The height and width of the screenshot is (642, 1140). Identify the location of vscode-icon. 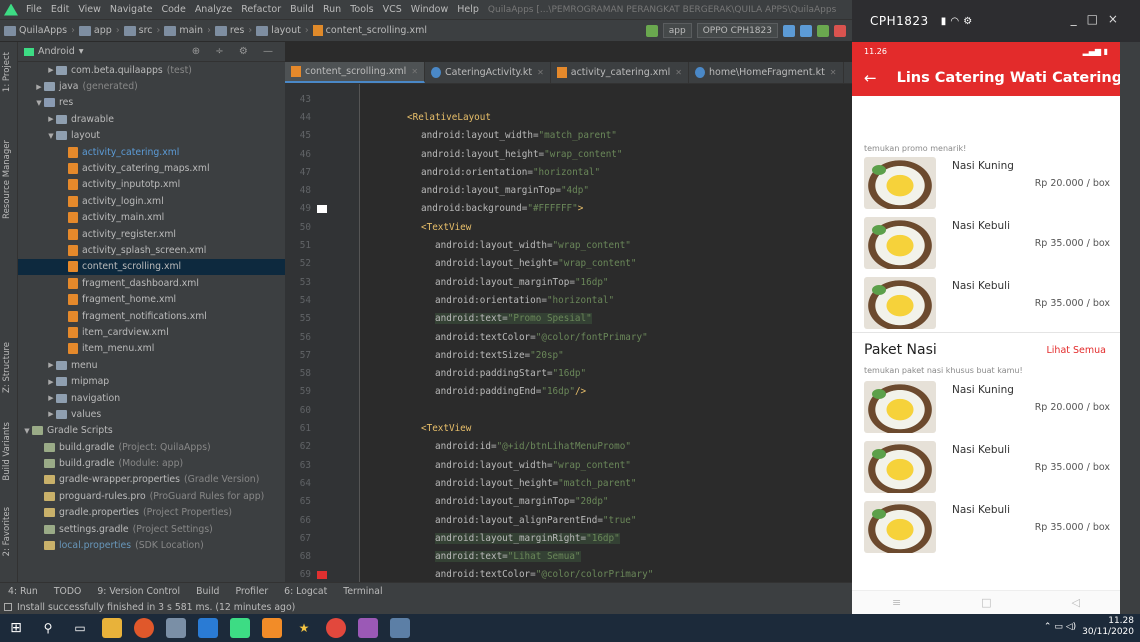
(208, 628).